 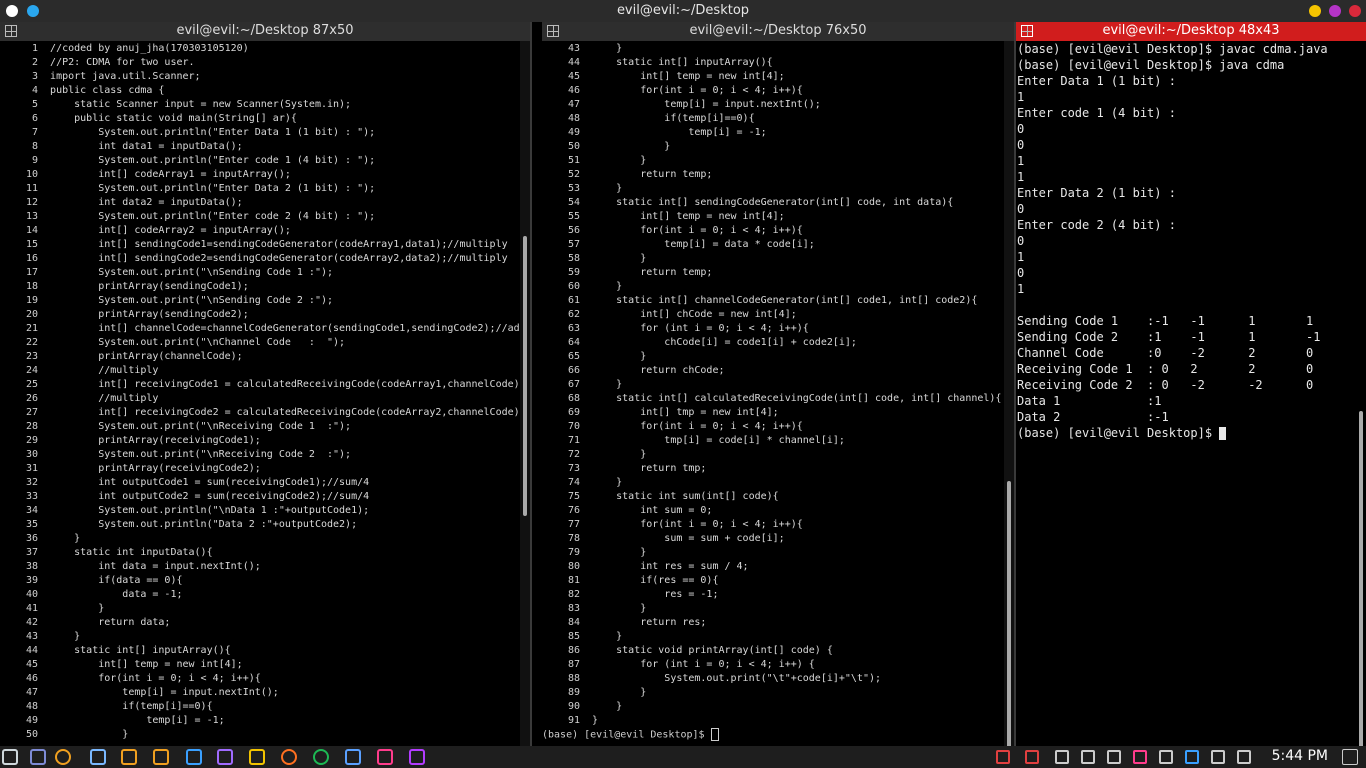 I want to click on code-line: 71 tmp[i] = code[i] * channel[i];, so click(x=773, y=441).